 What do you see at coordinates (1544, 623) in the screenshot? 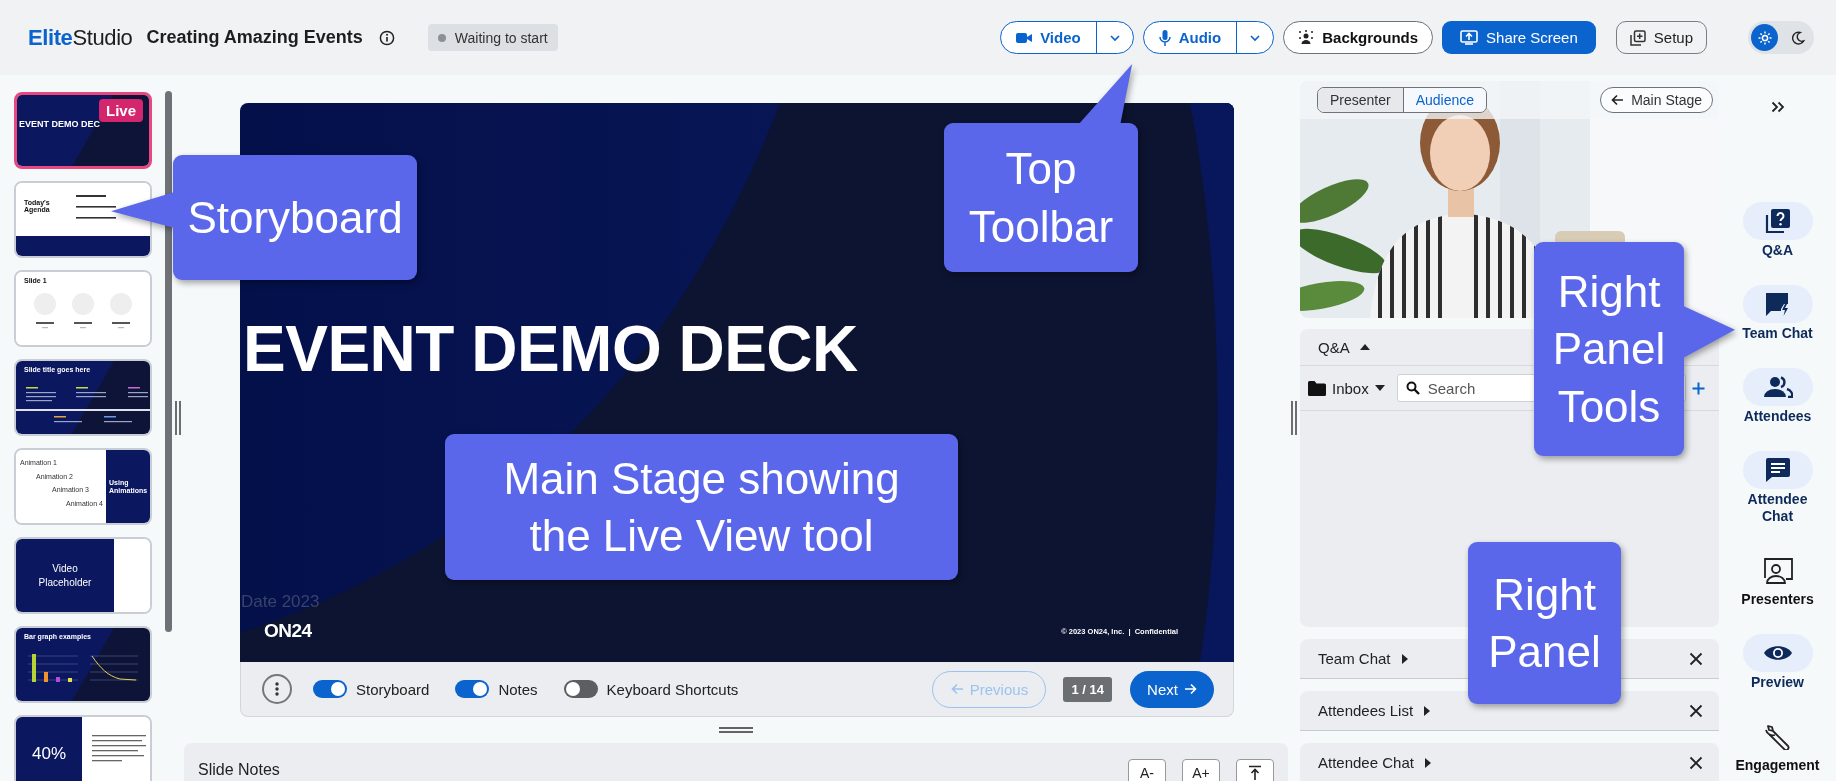
I see `callout-tooltip: Right Panel` at bounding box center [1544, 623].